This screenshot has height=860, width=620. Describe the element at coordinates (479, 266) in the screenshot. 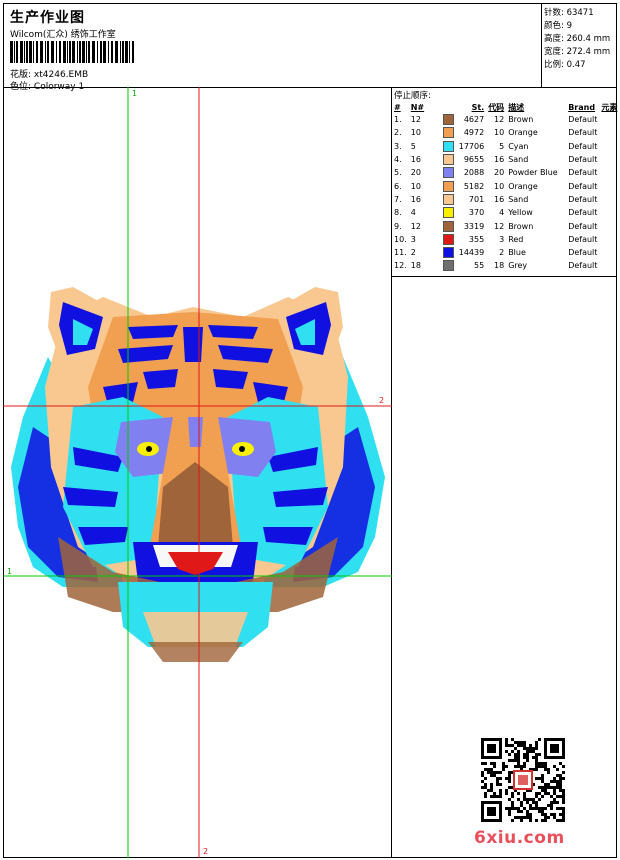

I see `row-stitches: 55` at that location.